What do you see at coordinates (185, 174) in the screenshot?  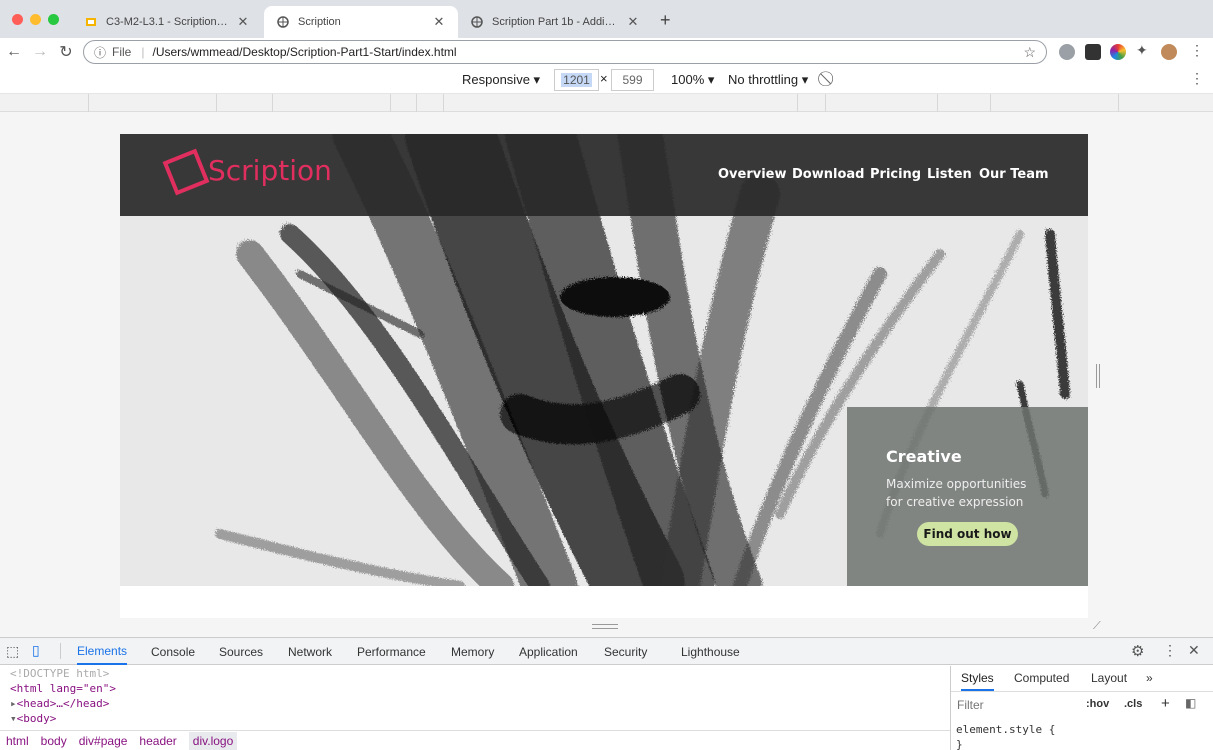 I see `logo-square-icon` at bounding box center [185, 174].